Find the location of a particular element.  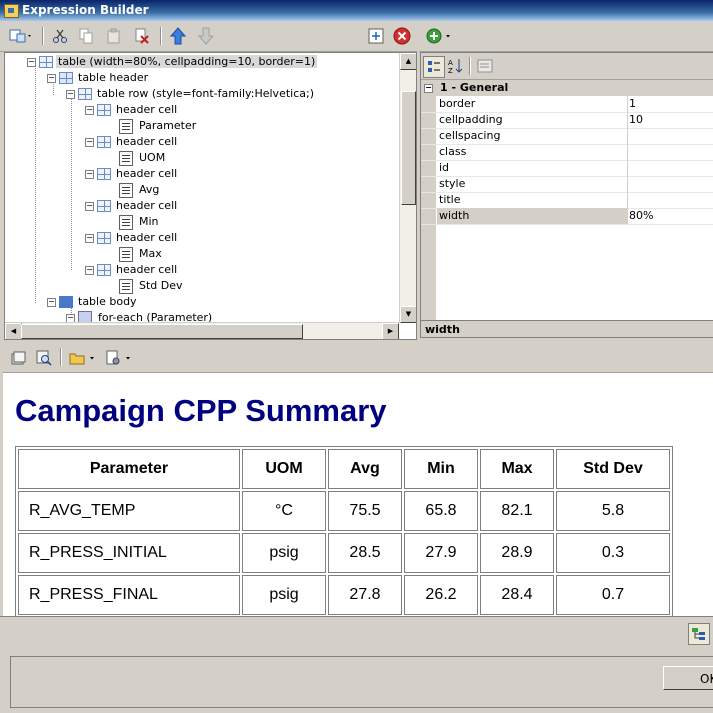

tree-vertical-scrollbar: ▲ ▼ is located at coordinates (407, 188).